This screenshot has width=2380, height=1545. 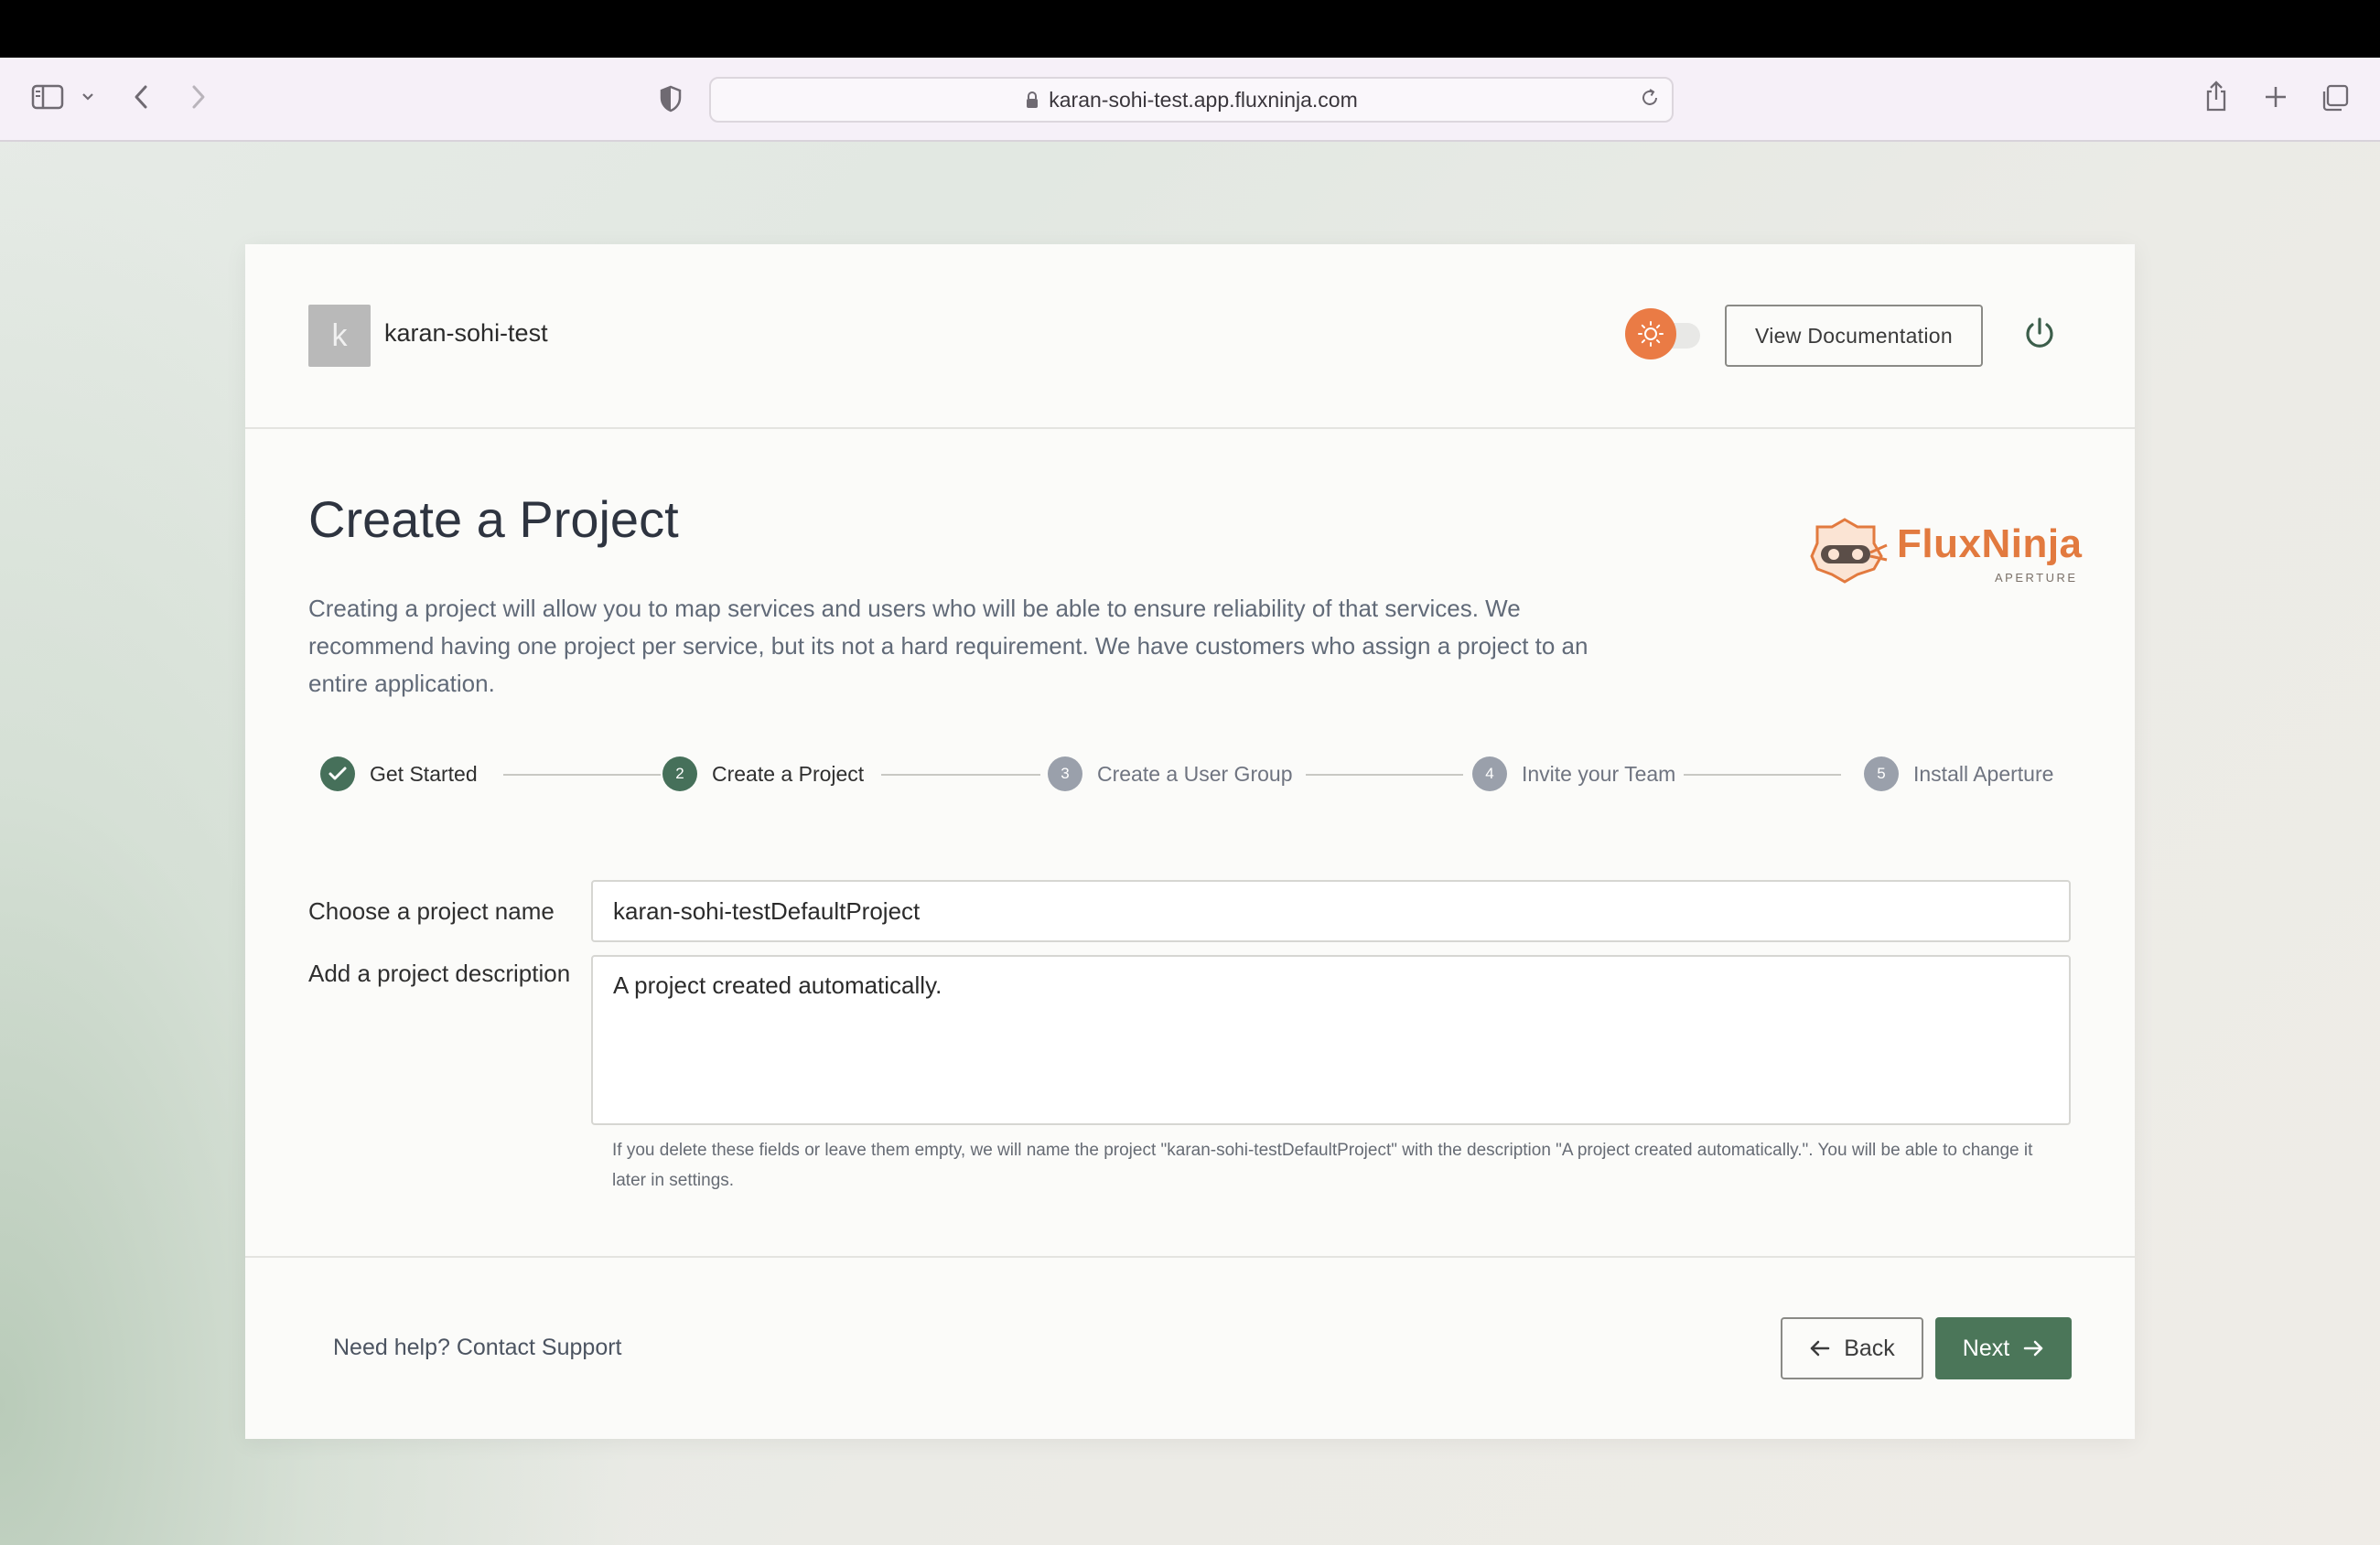 I want to click on page-title: Create a Project, so click(x=493, y=519).